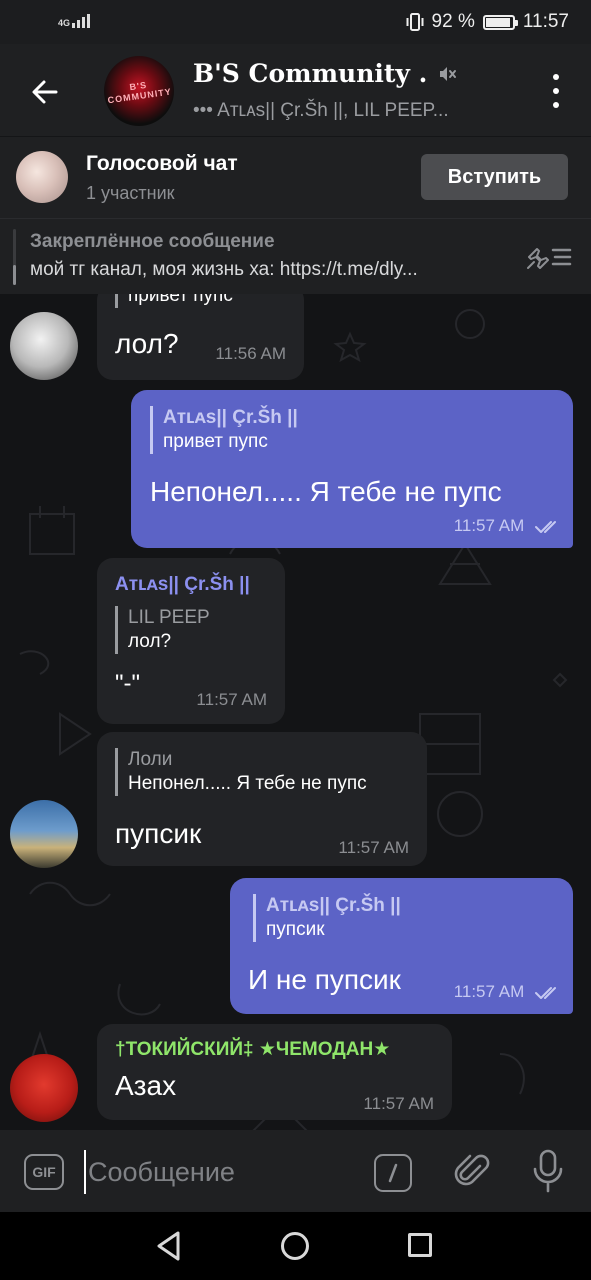  I want to click on unpin-icon, so click(549, 257).